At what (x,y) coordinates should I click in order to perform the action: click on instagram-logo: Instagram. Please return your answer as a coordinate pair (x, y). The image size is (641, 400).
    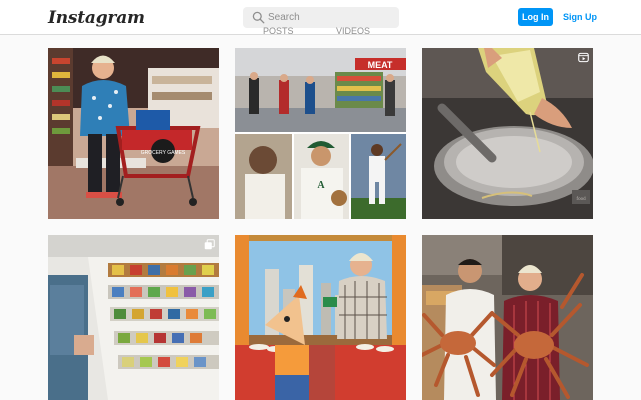
    Looking at the image, I should click on (96, 18).